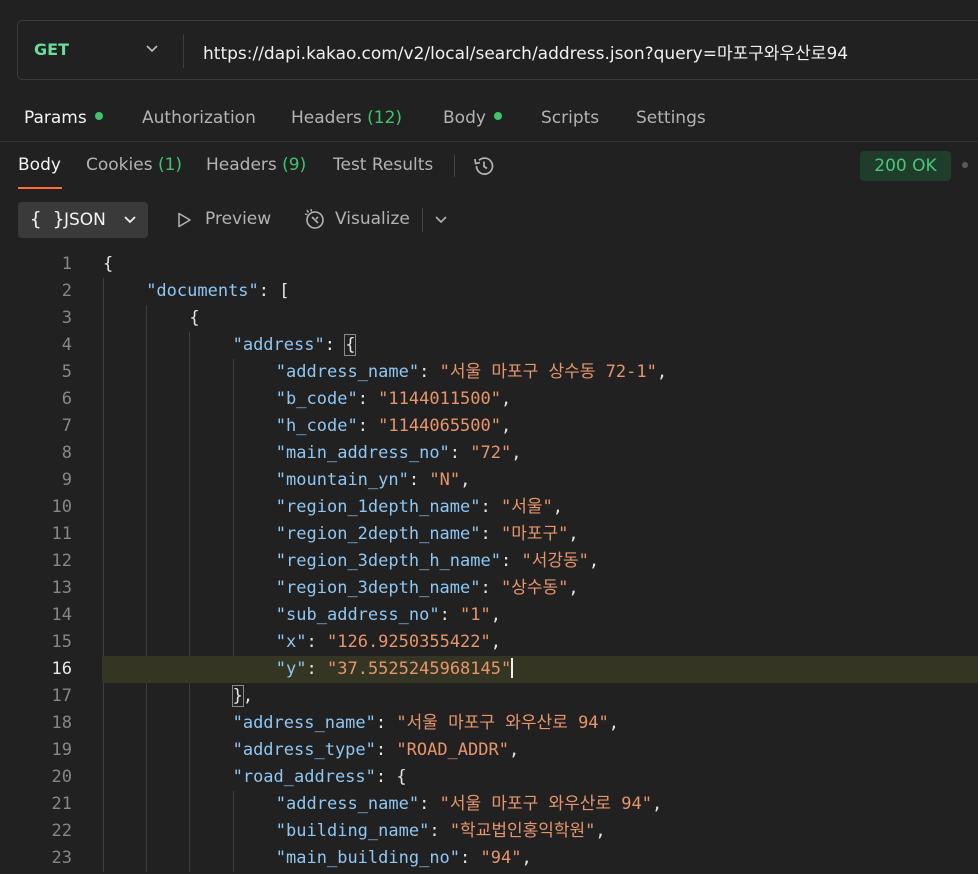 The width and height of the screenshot is (978, 874). What do you see at coordinates (291, 669) in the screenshot?
I see `json-key: "y"` at bounding box center [291, 669].